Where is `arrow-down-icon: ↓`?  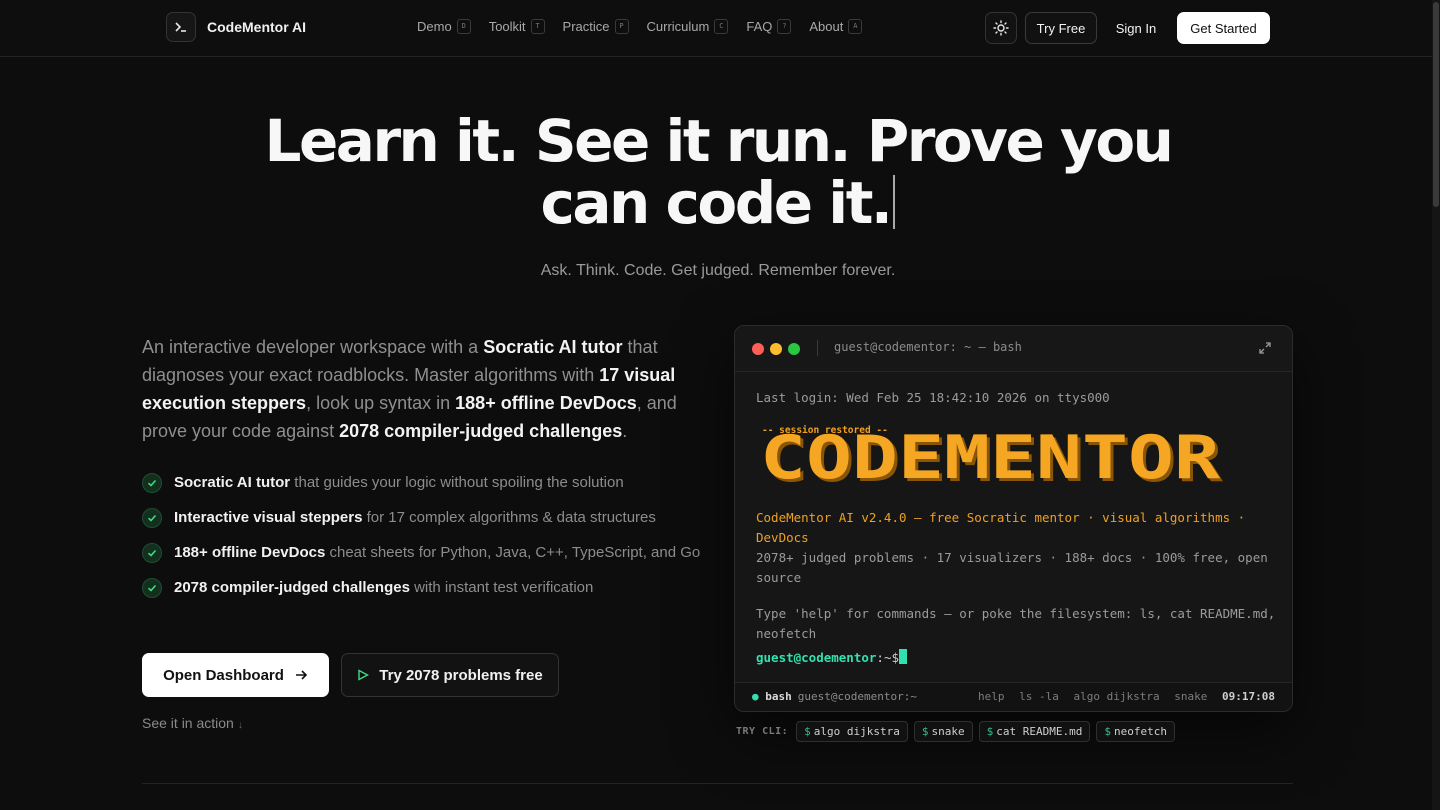 arrow-down-icon: ↓ is located at coordinates (240, 725).